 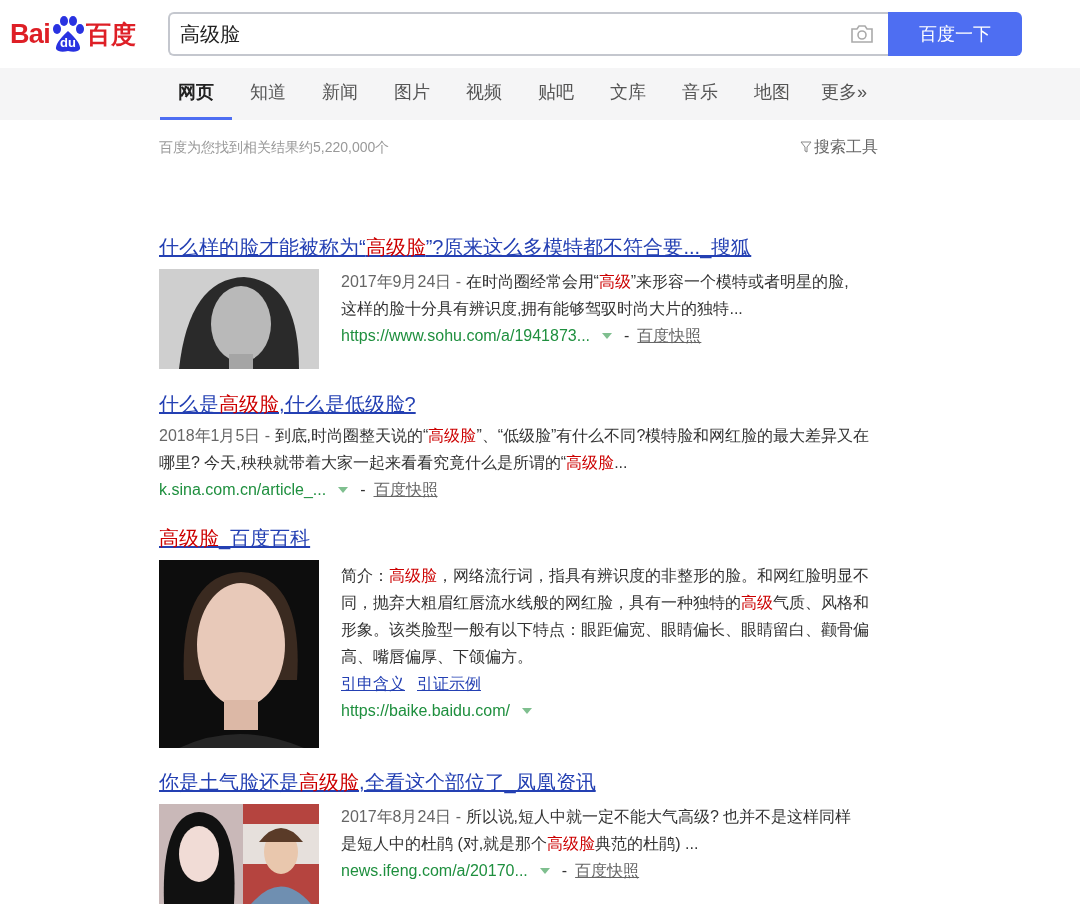 I want to click on result-snippet: 简介：高级脸，网络流行词，指具有辨识度的非整形的脸。和网红脸明显不同，抛弃大粗眉红唇流水线般的网红脸，具有一种独特的高级气质、风格和形象。该类脸型一般有以下特点：眼距偏宽、眼睛偏长、眼睛留白、颧骨偏高、嘴唇偏厚、下颌偏方。, so click(x=605, y=616).